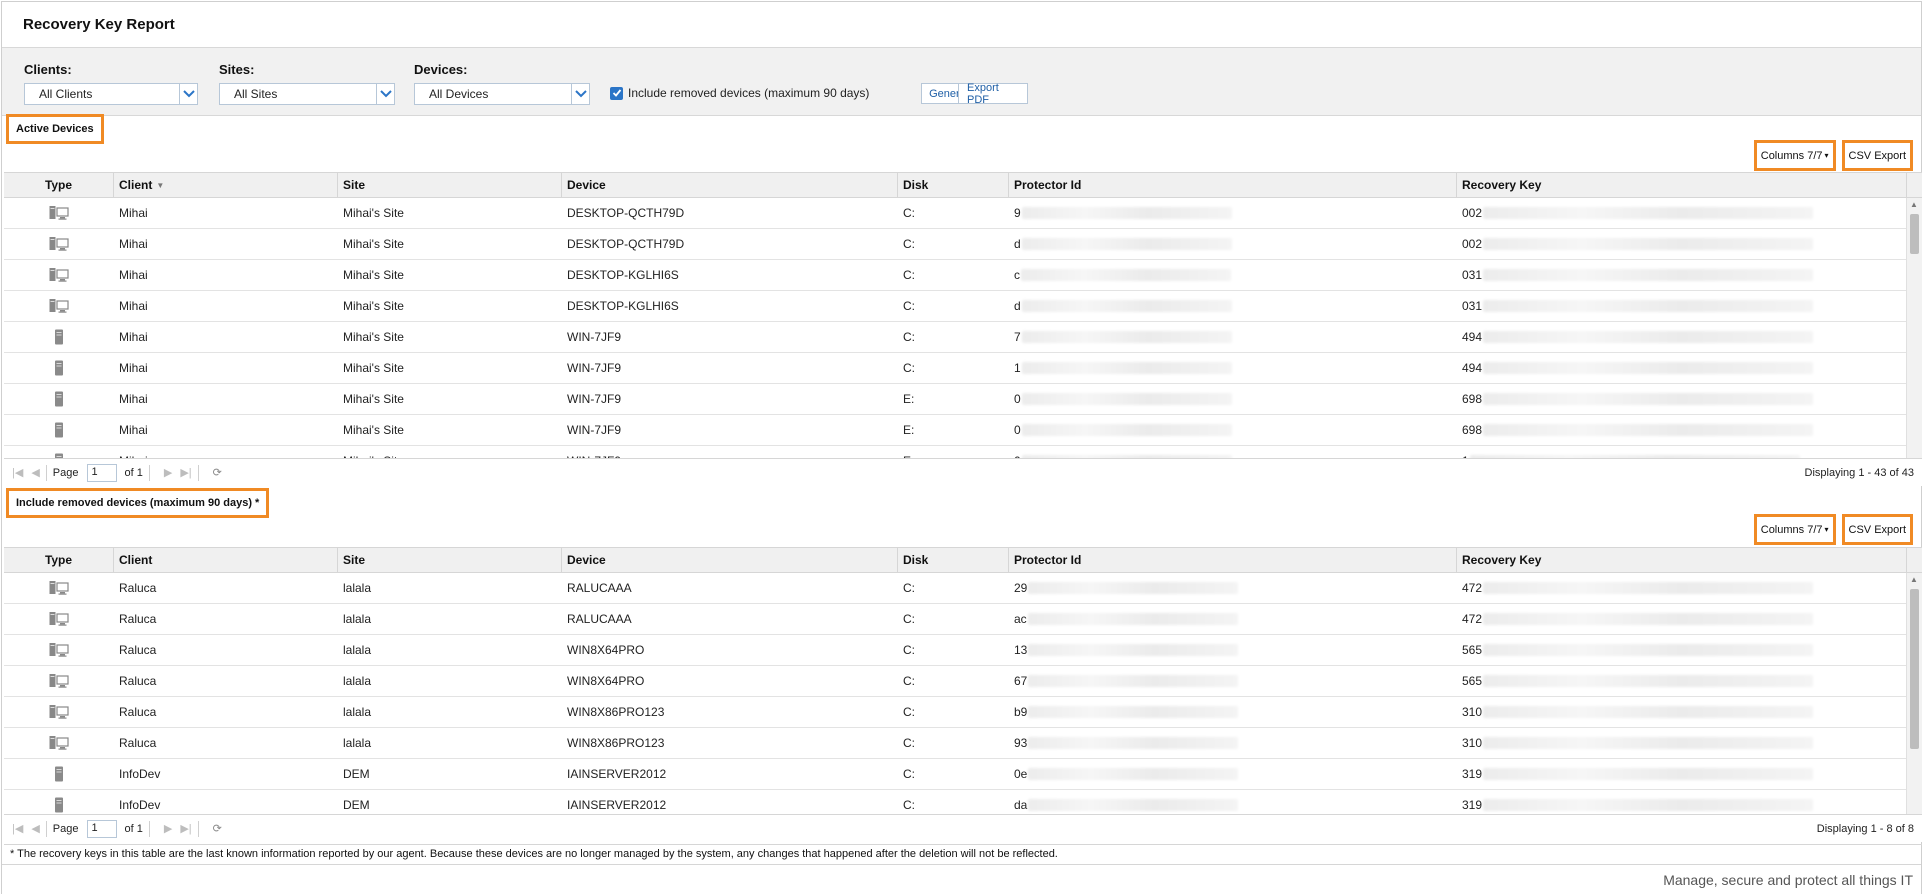 Image resolution: width=1923 pixels, height=895 pixels. Describe the element at coordinates (357, 588) in the screenshot. I see `cell-text: lalala` at that location.